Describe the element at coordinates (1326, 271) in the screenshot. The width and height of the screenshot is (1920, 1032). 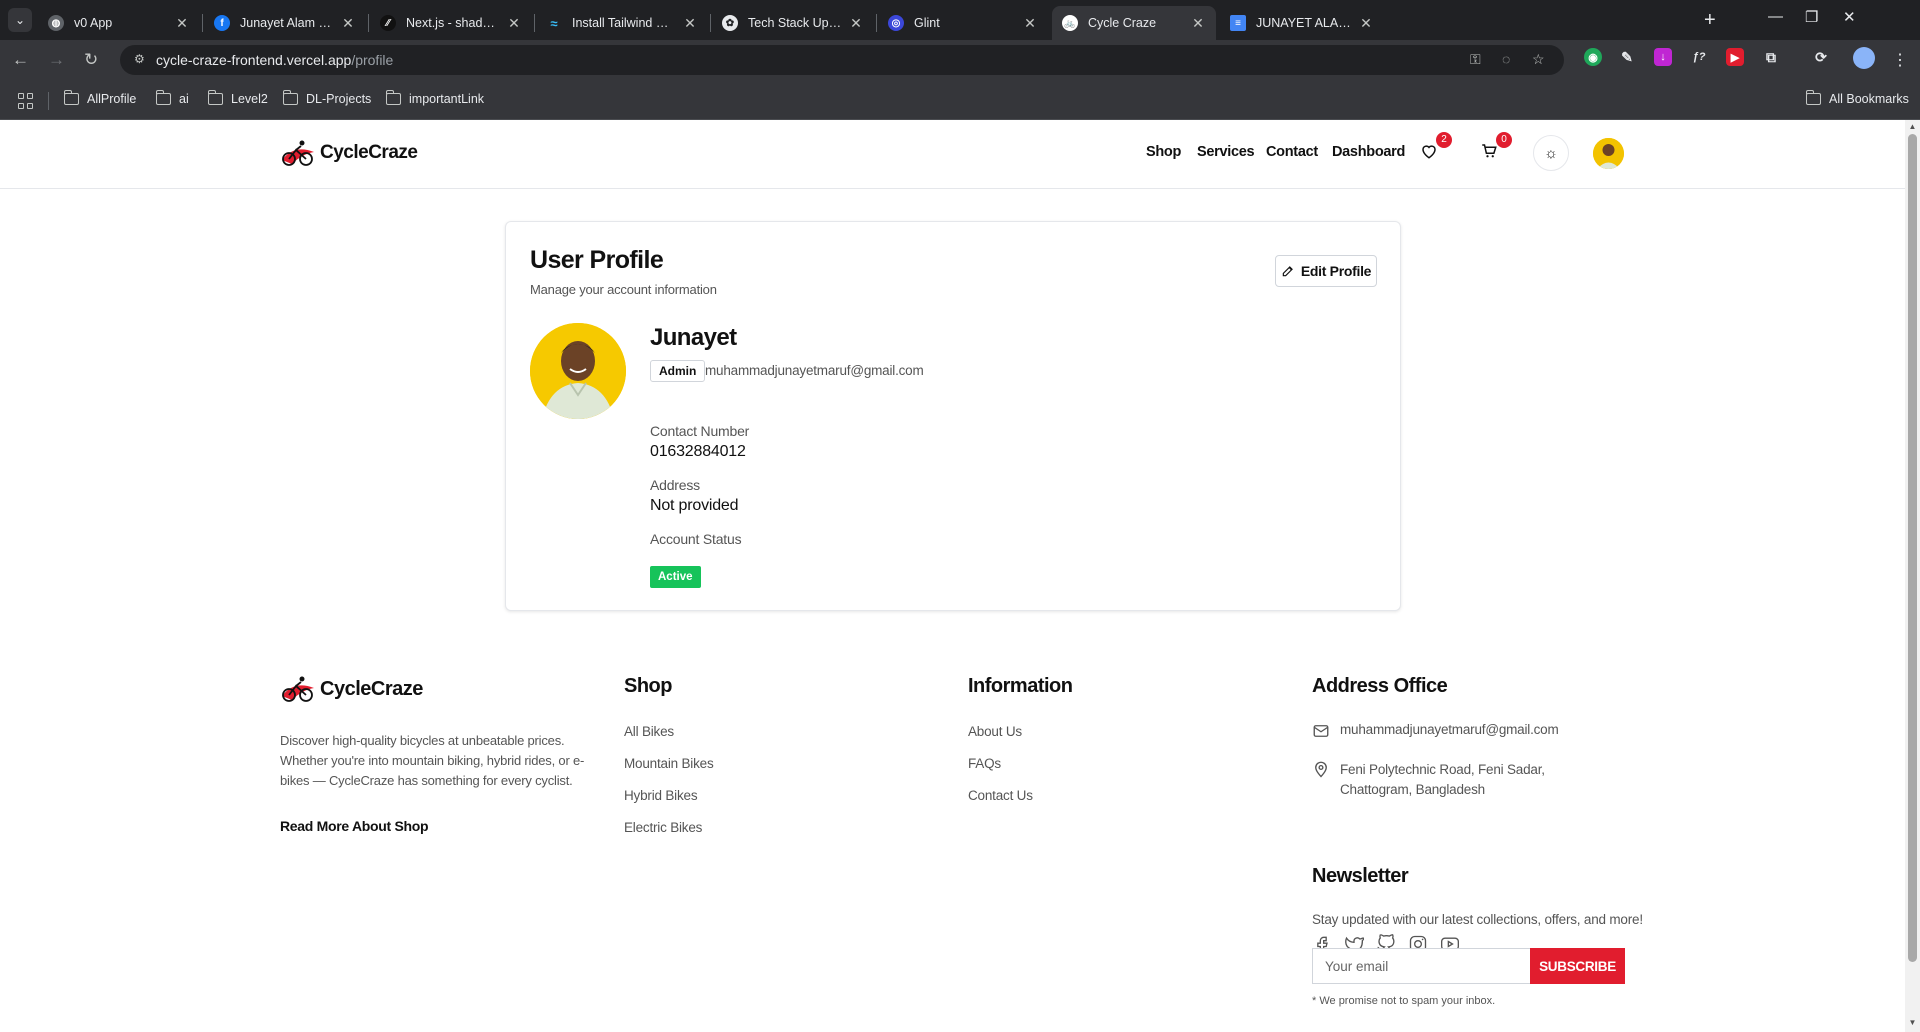
I see `edit-profile-button: Edit Profile` at that location.